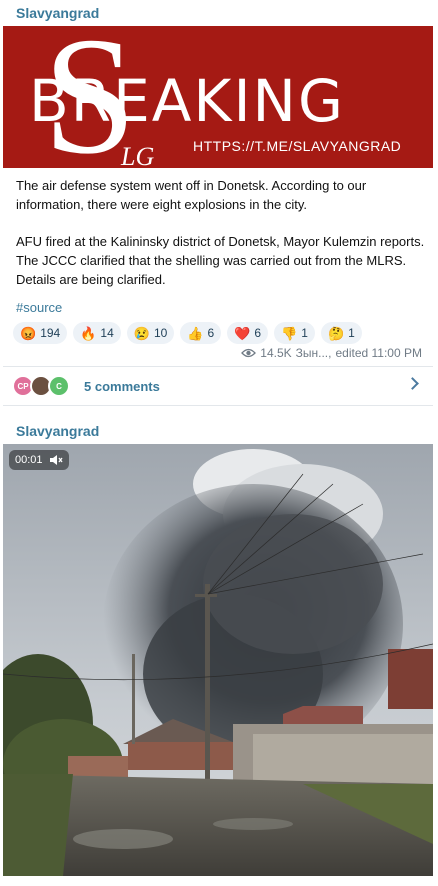  Describe the element at coordinates (56, 460) in the screenshot. I see `mute-icon` at that location.